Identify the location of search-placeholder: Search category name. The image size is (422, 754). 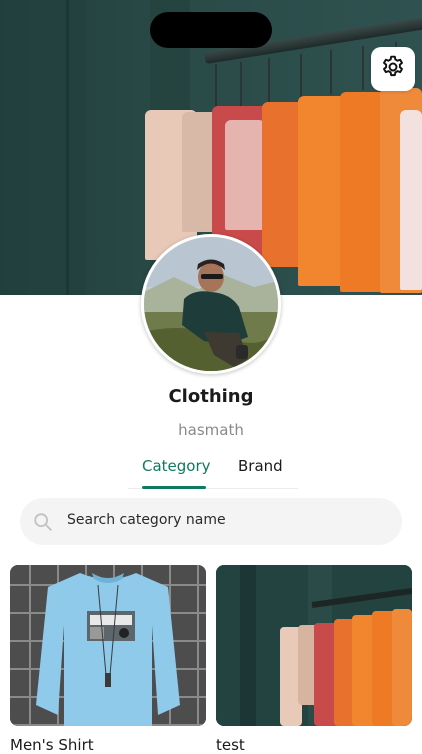
(146, 520).